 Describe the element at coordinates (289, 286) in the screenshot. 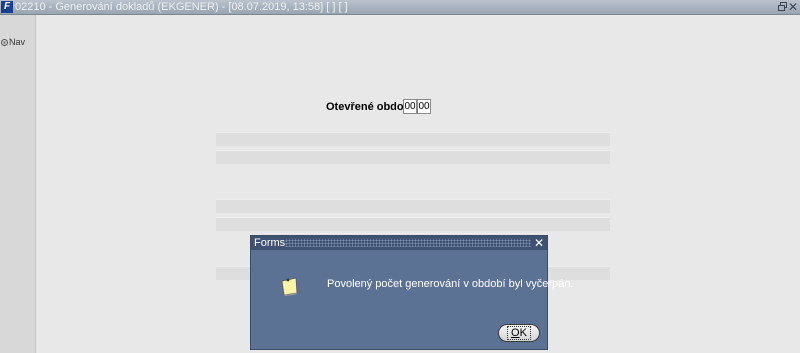

I see `note-icon` at that location.